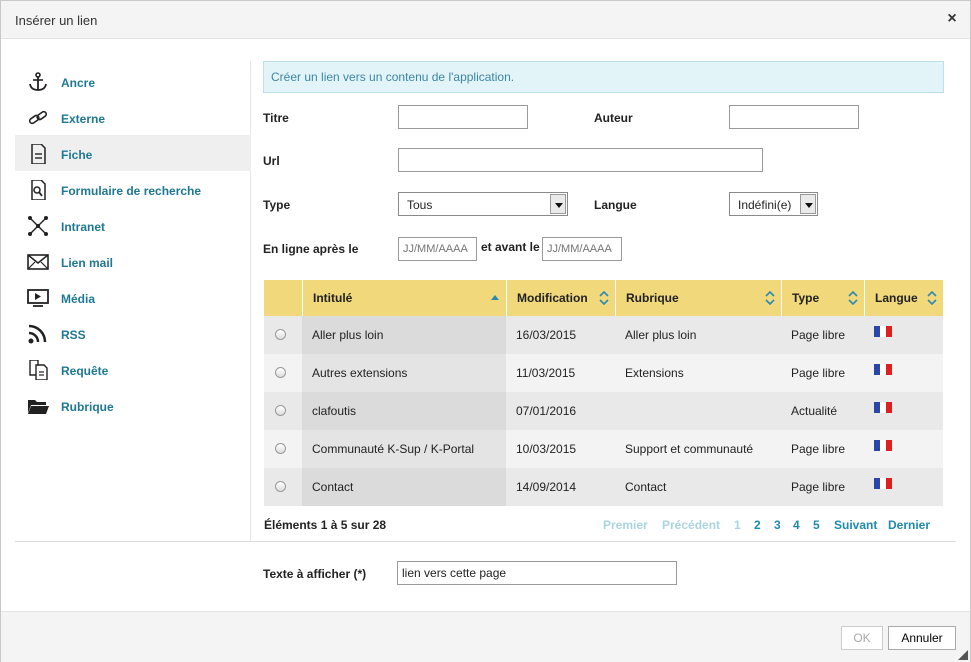  What do you see at coordinates (862, 638) in the screenshot?
I see `ok-button: OK` at bounding box center [862, 638].